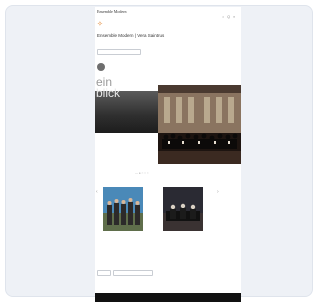 This screenshot has height=302, width=320. What do you see at coordinates (234, 17) in the screenshot?
I see `menu-icon: ≡` at bounding box center [234, 17].